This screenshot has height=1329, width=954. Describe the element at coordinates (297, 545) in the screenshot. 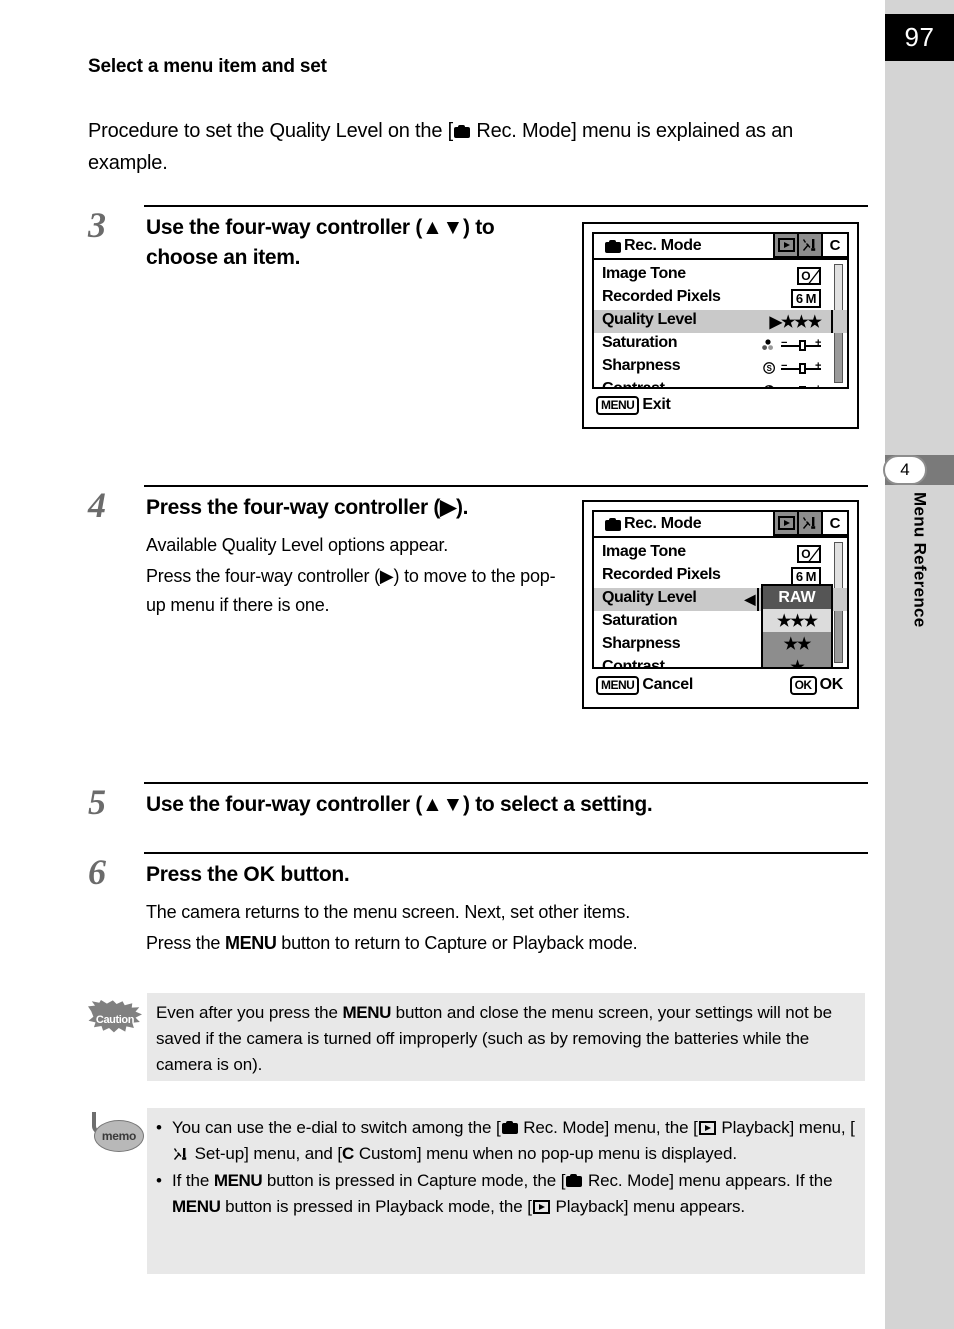

I see `step-paragraph: Available Quality Level options appear.` at that location.